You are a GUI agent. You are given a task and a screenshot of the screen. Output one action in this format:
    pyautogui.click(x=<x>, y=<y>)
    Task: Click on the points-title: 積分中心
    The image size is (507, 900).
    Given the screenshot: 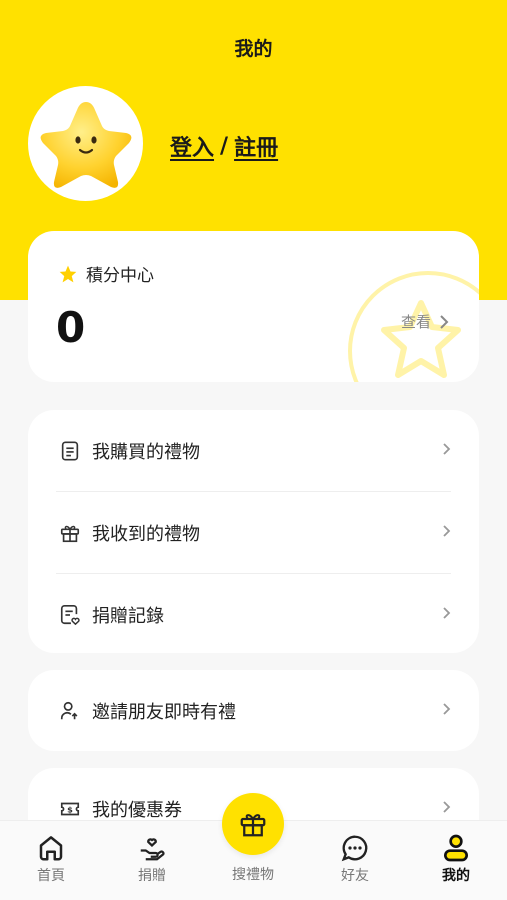 What is the action you would take?
    pyautogui.click(x=120, y=276)
    